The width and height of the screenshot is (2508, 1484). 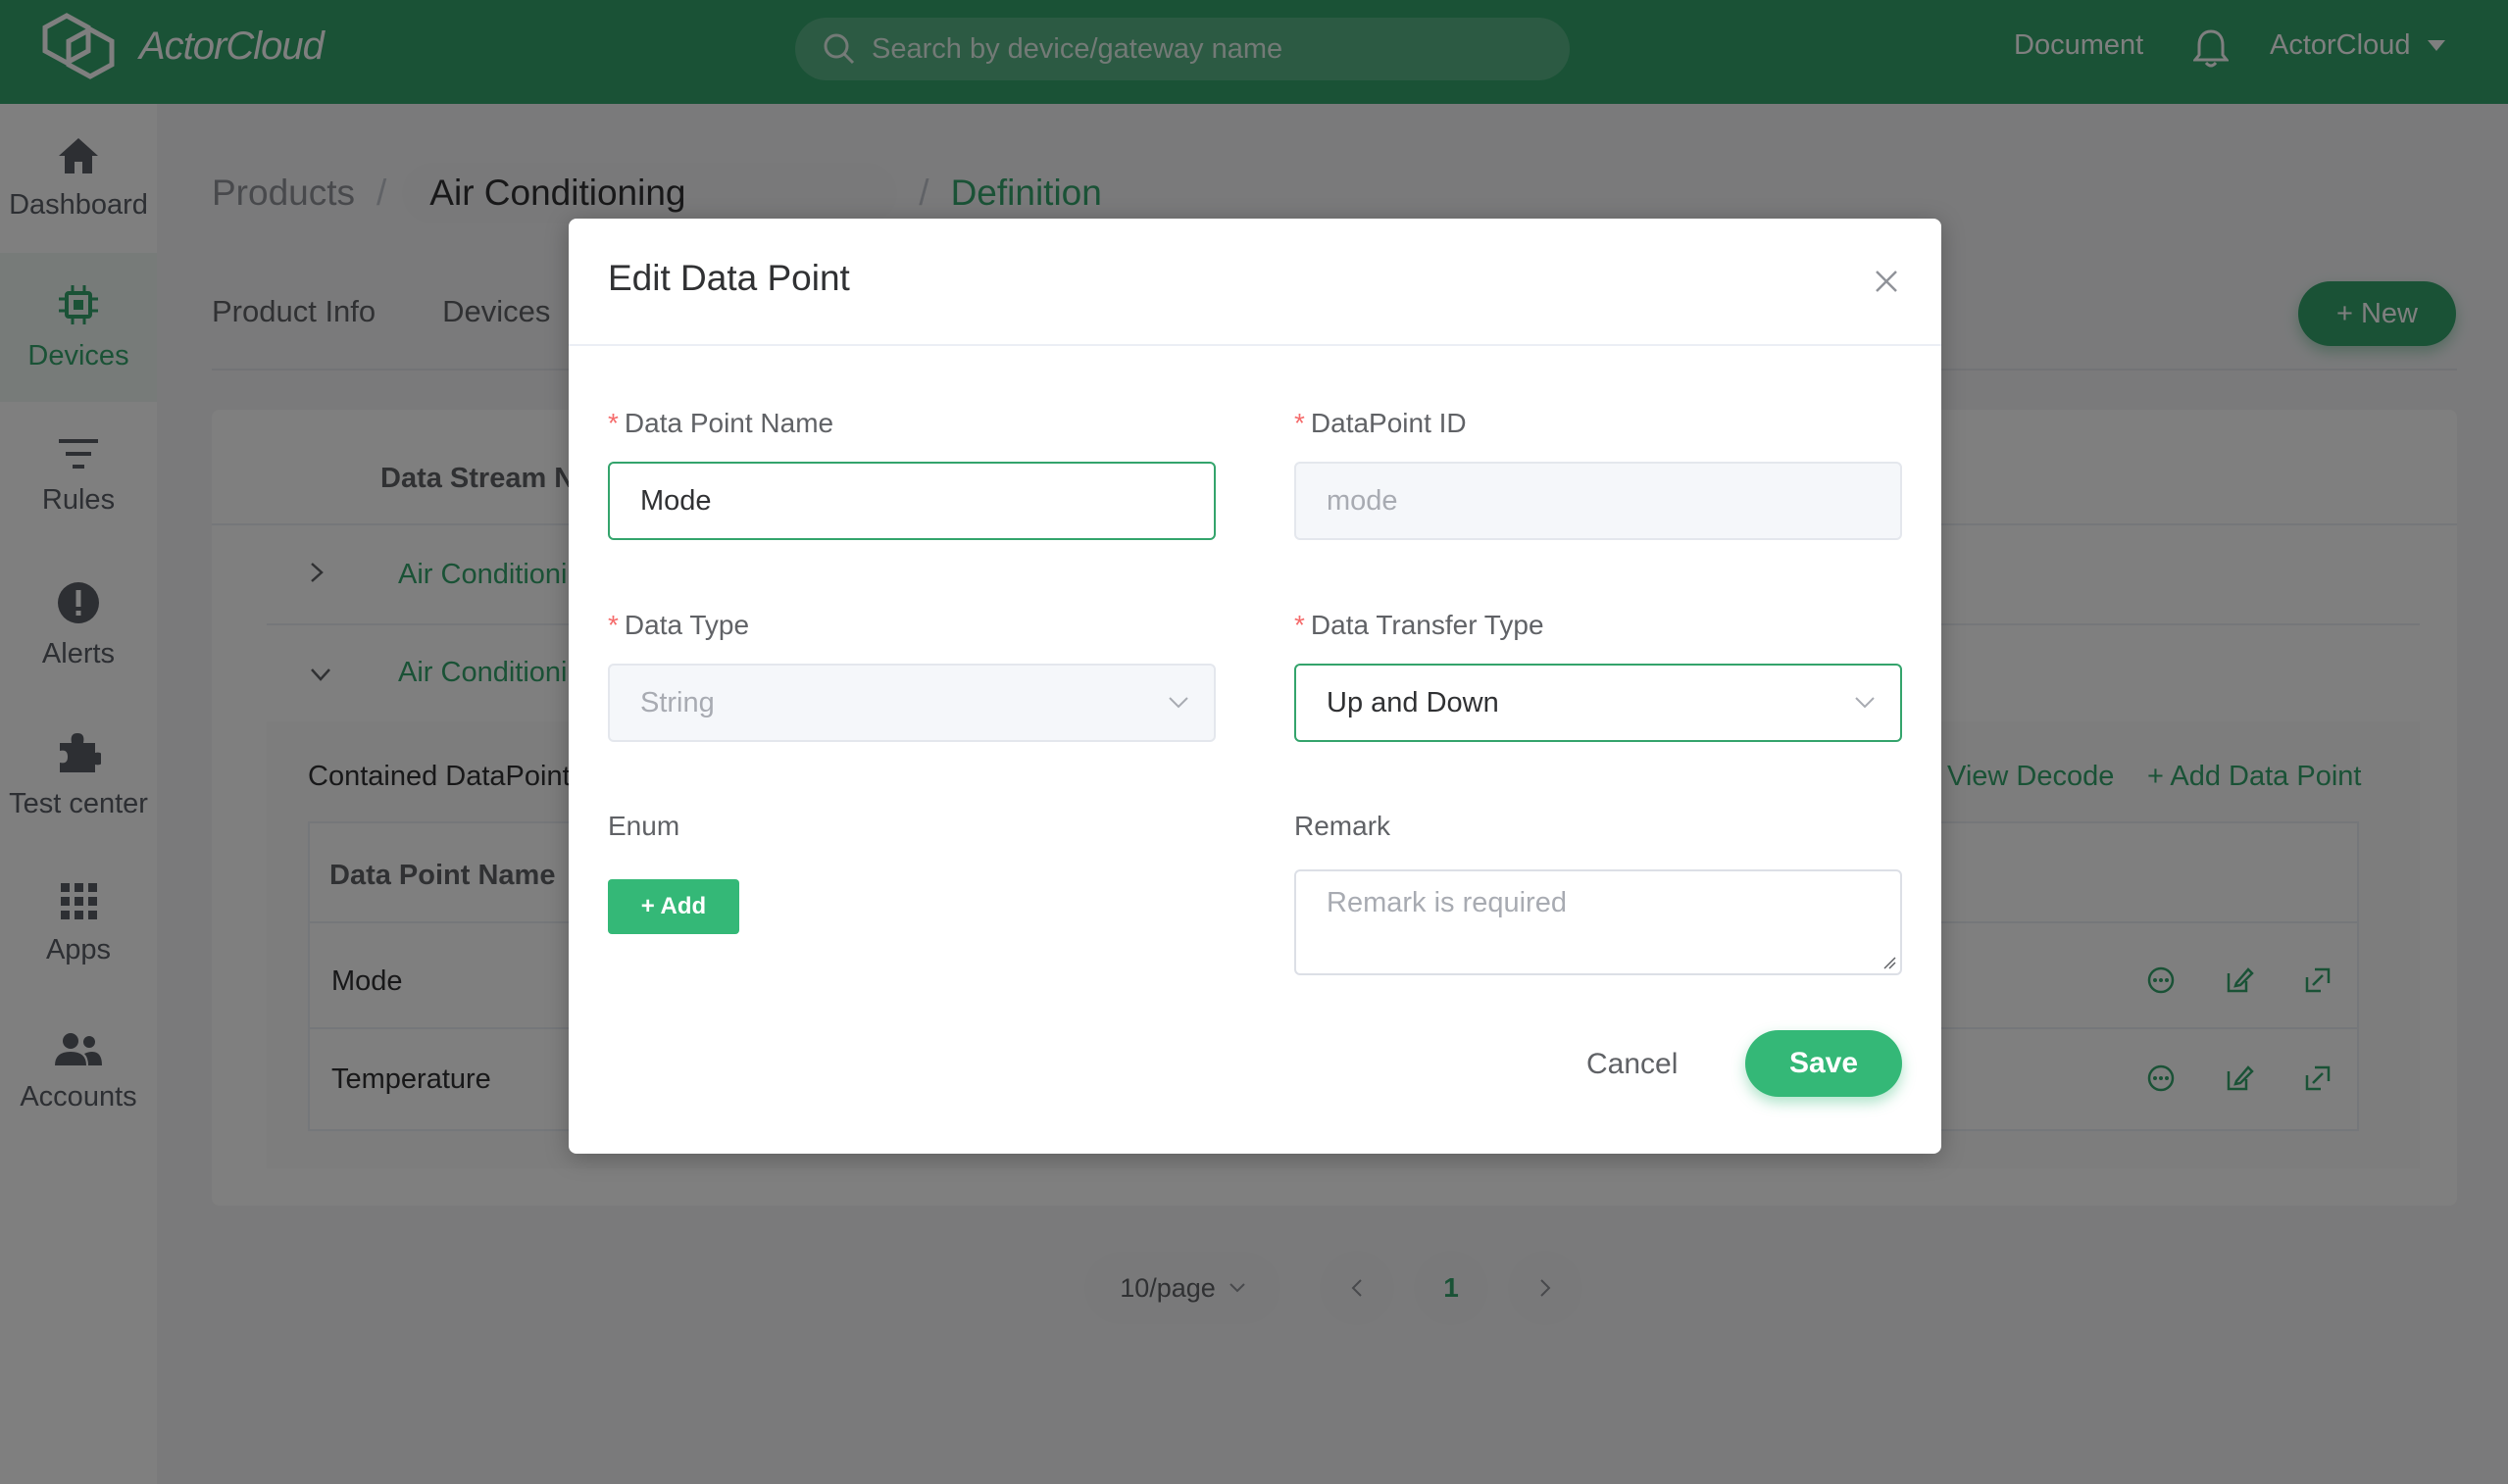 I want to click on datapoint-id-label: * DataPoint ID, so click(x=1380, y=423).